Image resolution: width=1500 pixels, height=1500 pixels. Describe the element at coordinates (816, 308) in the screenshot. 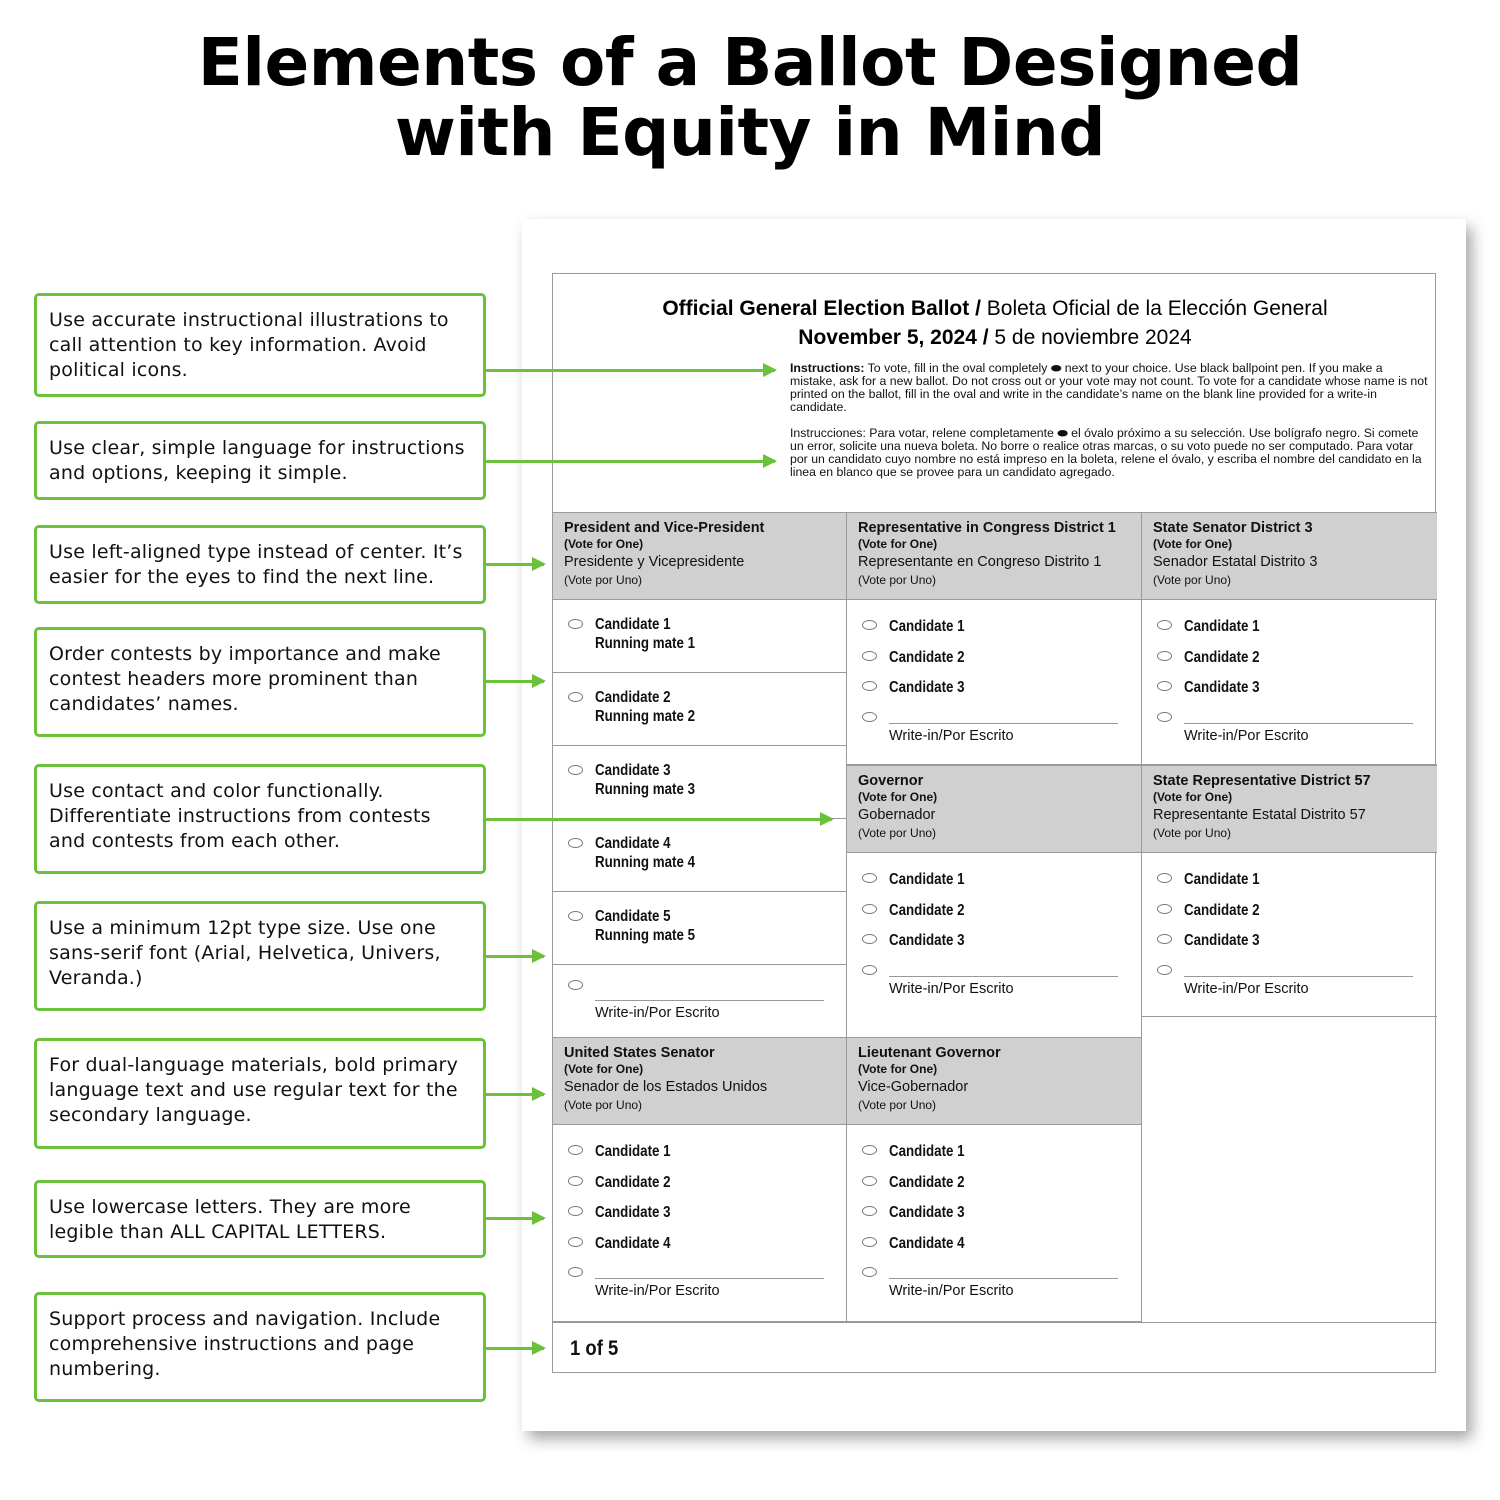

I see `ballot-title-en: Official General Election Ballot` at that location.